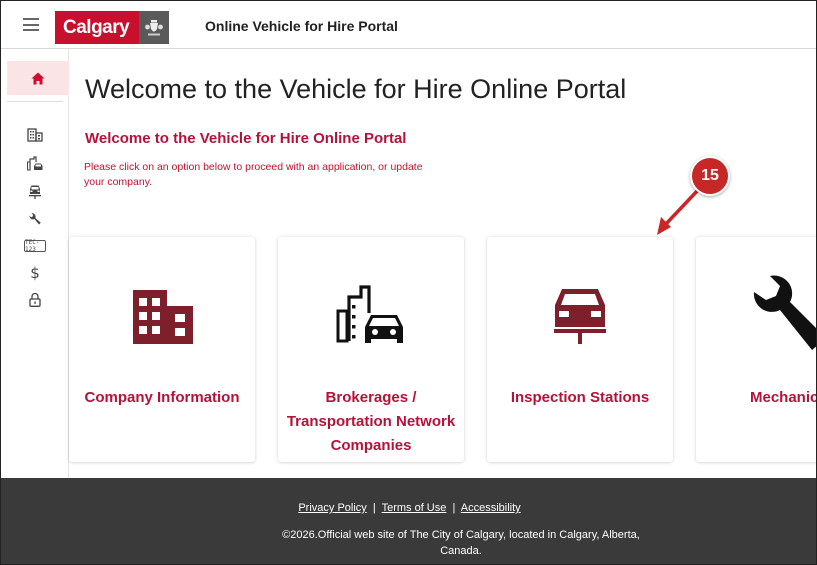 This screenshot has height=565, width=817. What do you see at coordinates (96, 27) in the screenshot?
I see `brand-text: Calgary` at bounding box center [96, 27].